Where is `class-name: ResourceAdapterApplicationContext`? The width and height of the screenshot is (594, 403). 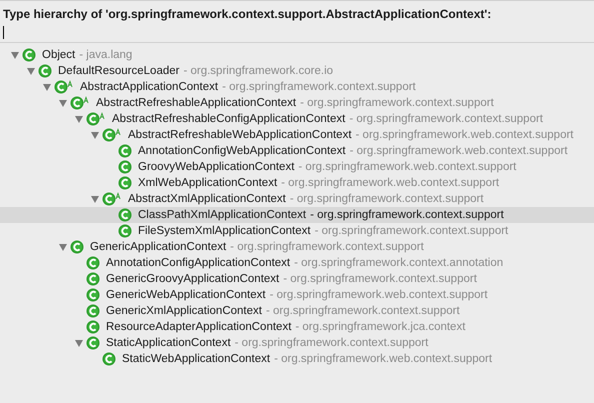
class-name: ResourceAdapterApplicationContext is located at coordinates (199, 327).